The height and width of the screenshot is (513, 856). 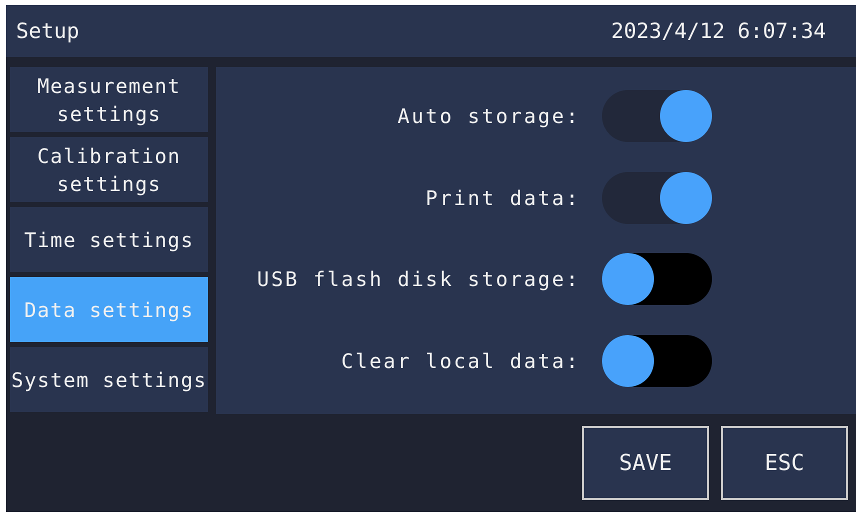 What do you see at coordinates (718, 31) in the screenshot?
I see `date-time: 2023/4/12 6:07:34` at bounding box center [718, 31].